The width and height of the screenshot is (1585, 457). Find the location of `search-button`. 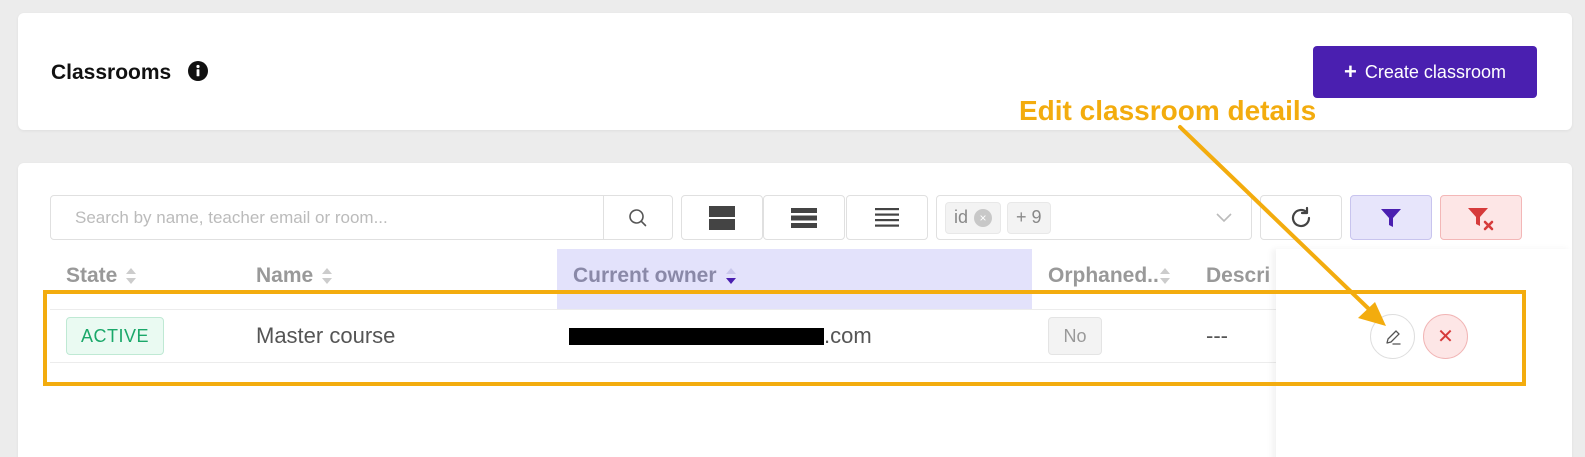

search-button is located at coordinates (638, 217).